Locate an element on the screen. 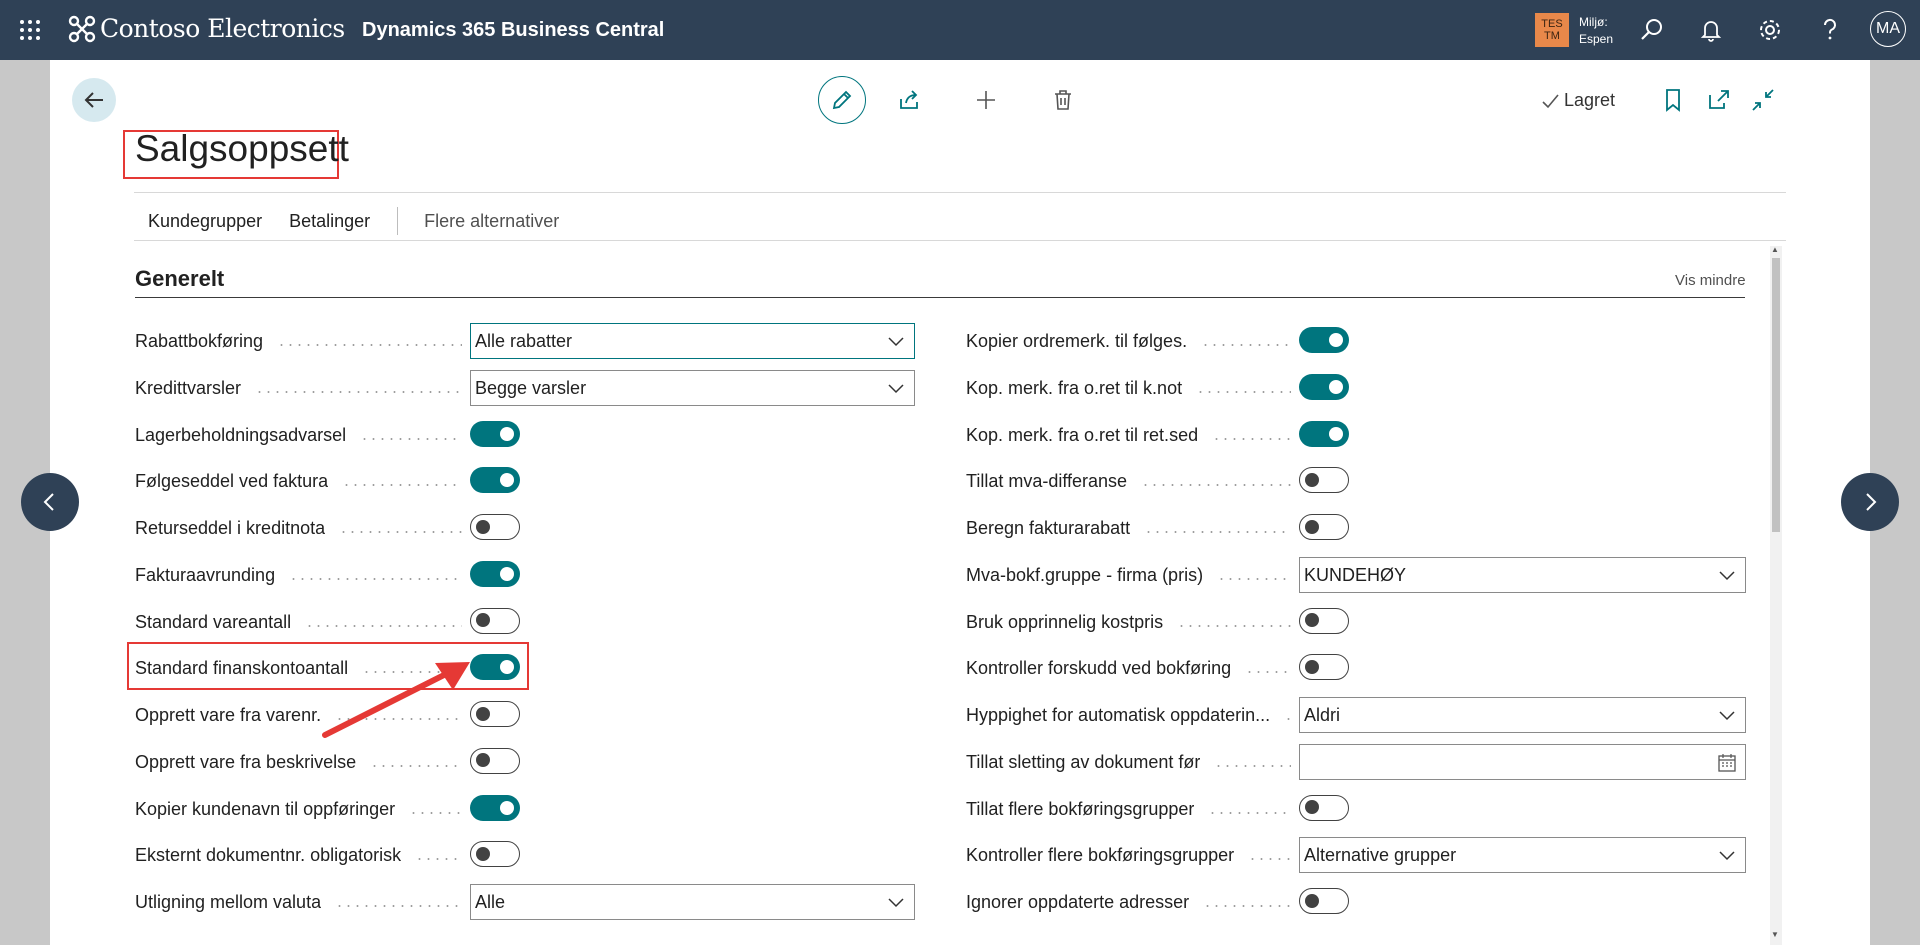 The height and width of the screenshot is (945, 1920). action-separator is located at coordinates (398, 221).